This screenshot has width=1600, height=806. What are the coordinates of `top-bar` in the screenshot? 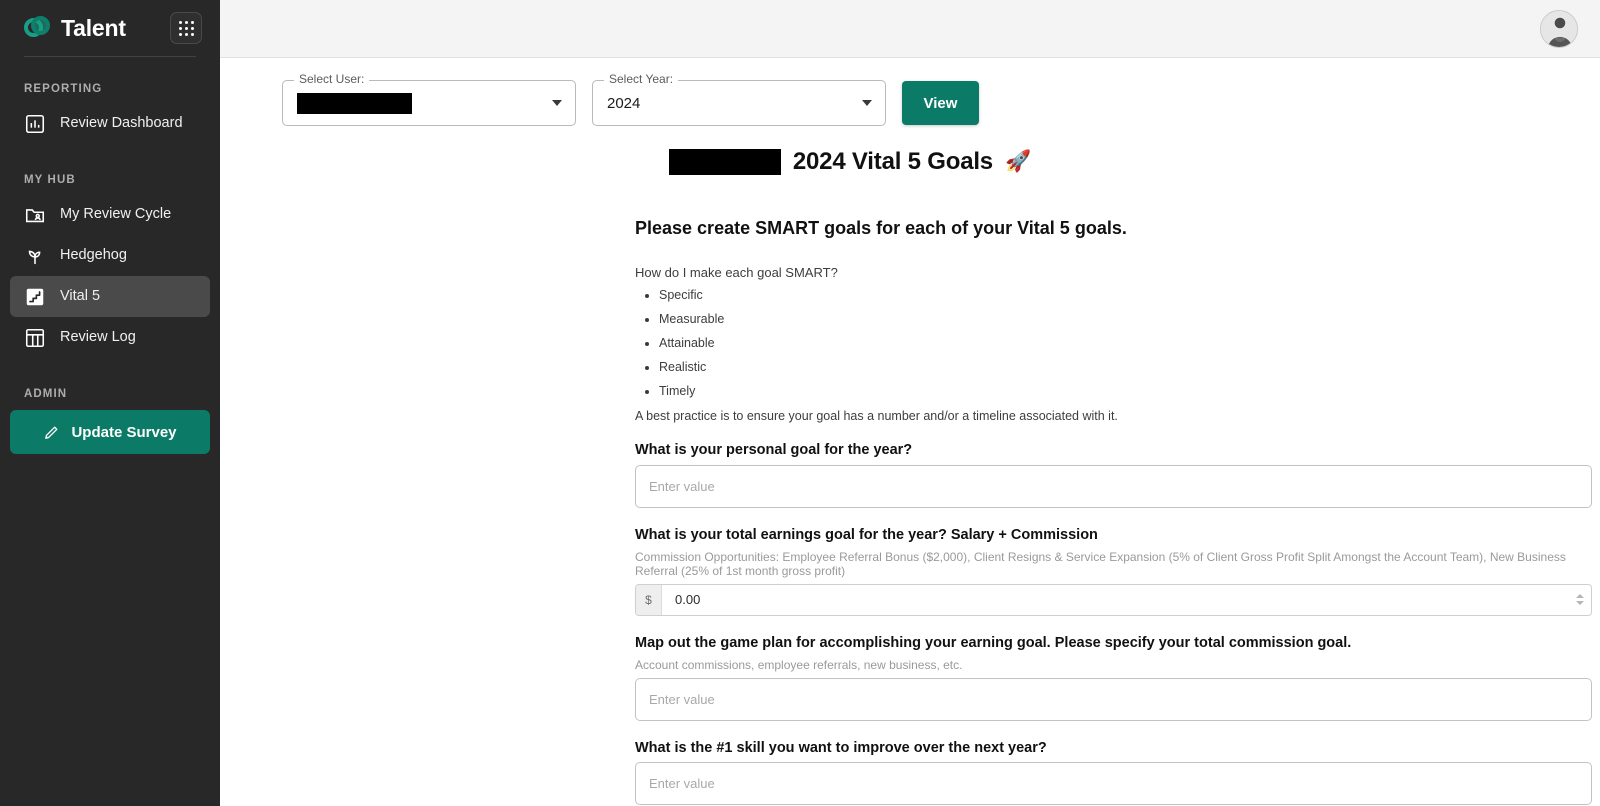 It's located at (910, 29).